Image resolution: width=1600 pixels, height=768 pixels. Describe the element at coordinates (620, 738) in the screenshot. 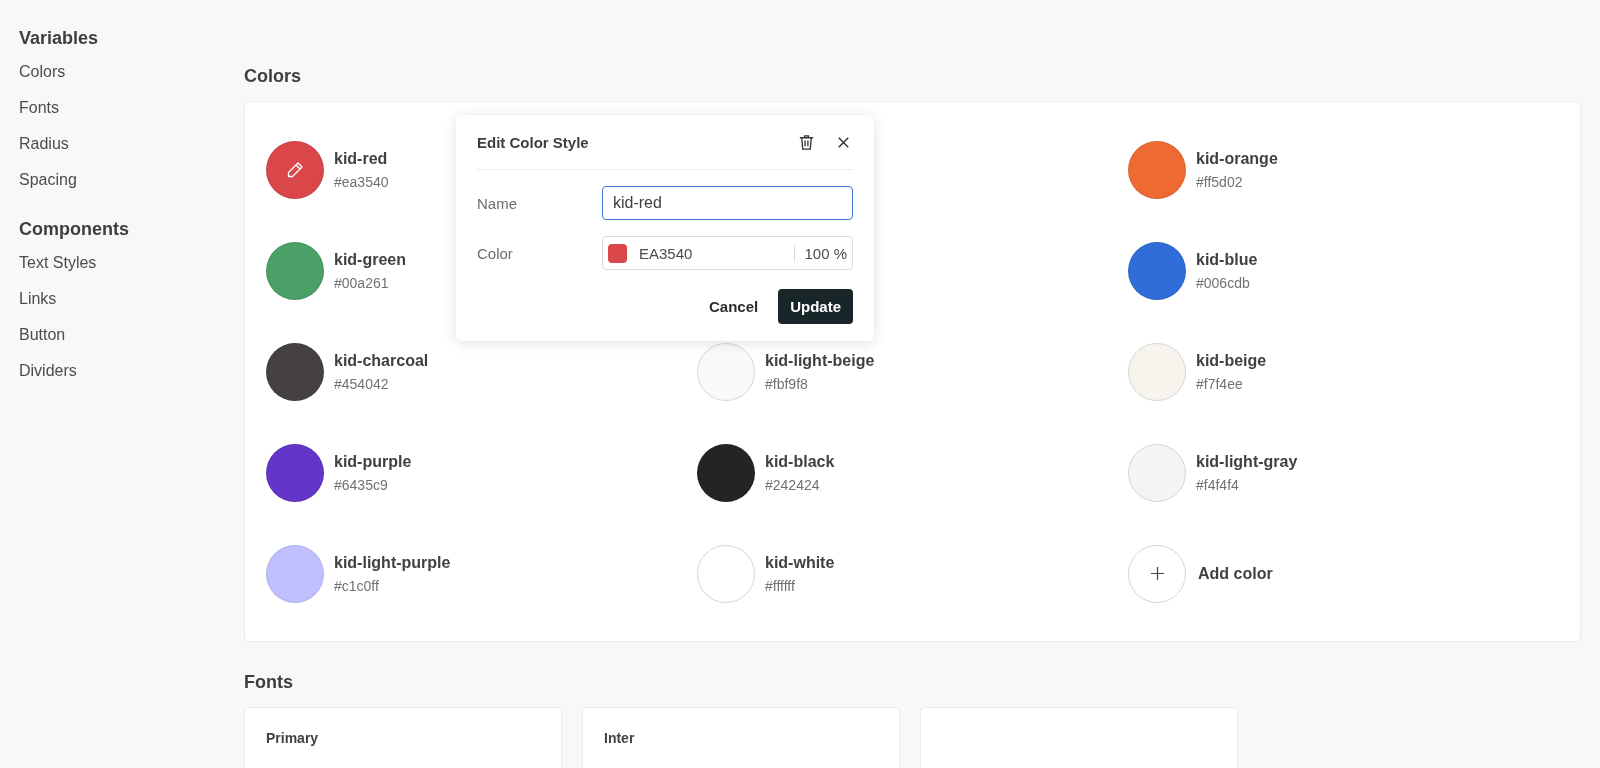

I see `font-label: Inter` at that location.